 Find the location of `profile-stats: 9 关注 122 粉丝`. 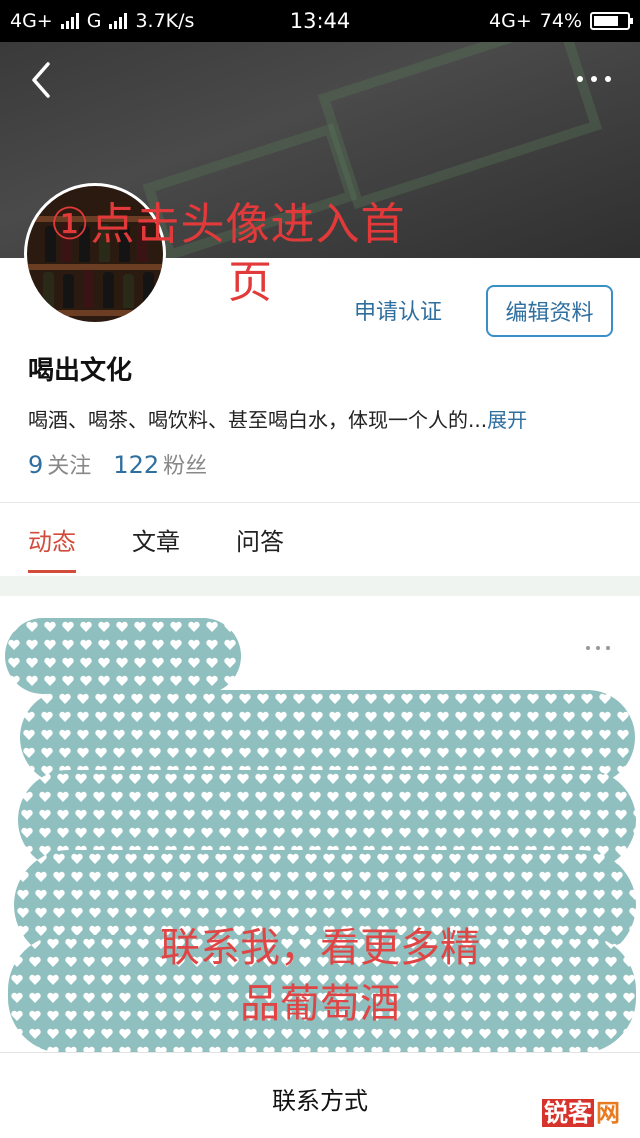

profile-stats: 9 关注 122 粉丝 is located at coordinates (117, 464).